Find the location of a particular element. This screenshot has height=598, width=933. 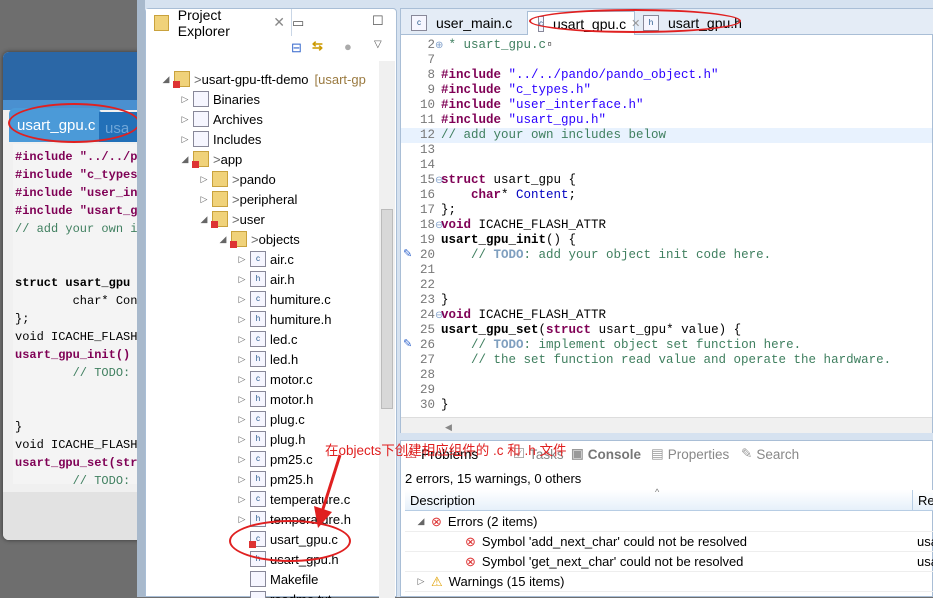

code-line: 9#include "c_types.h" is located at coordinates (666, 90).